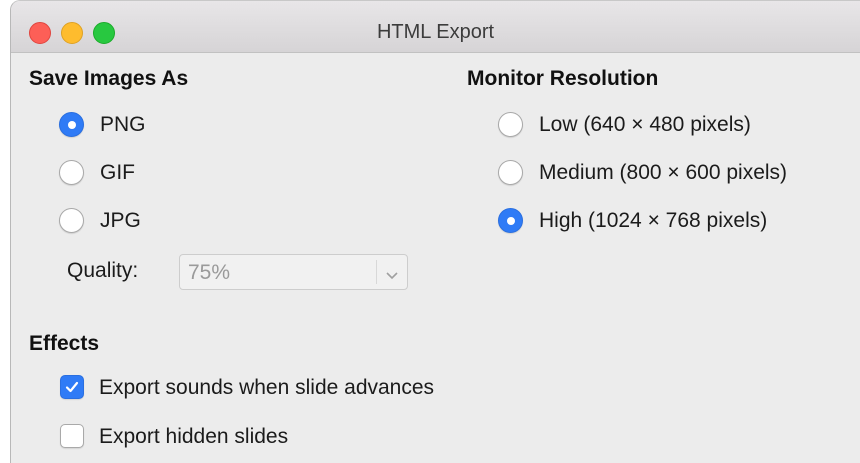 The width and height of the screenshot is (860, 463). I want to click on radio-png-label: PNG, so click(123, 124).